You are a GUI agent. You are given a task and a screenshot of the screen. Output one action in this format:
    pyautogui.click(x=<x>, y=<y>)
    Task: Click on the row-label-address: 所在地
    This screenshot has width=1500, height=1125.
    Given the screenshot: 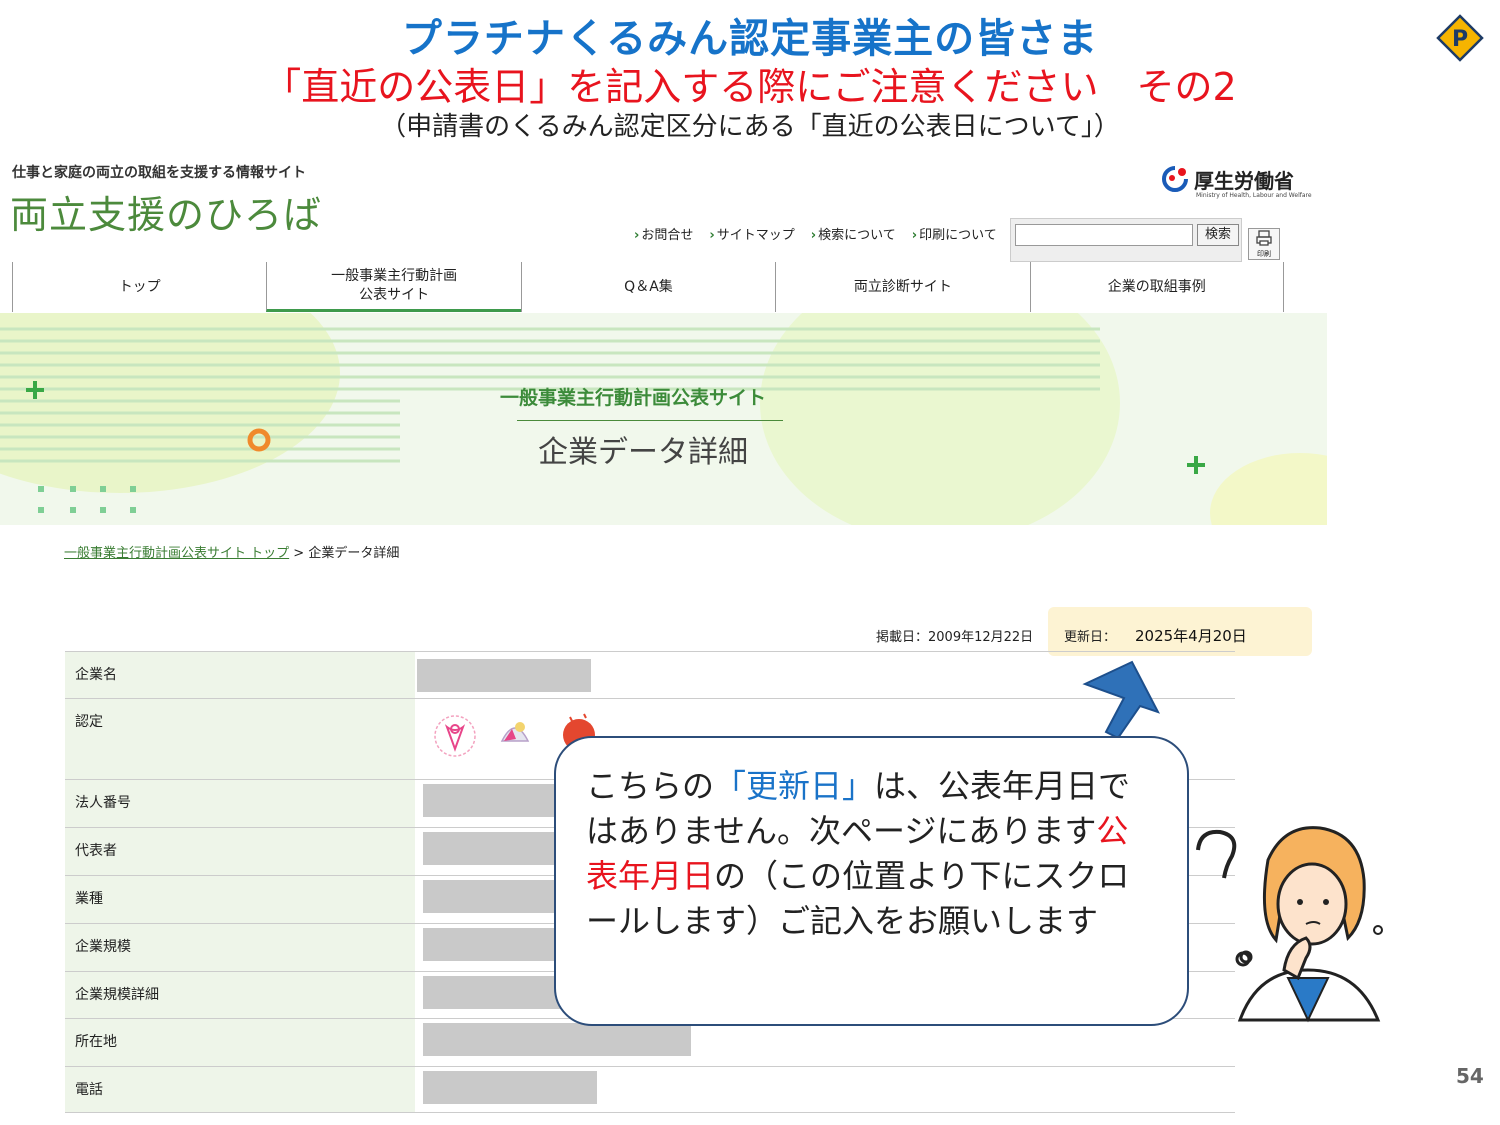 What is the action you would take?
    pyautogui.click(x=240, y=1042)
    